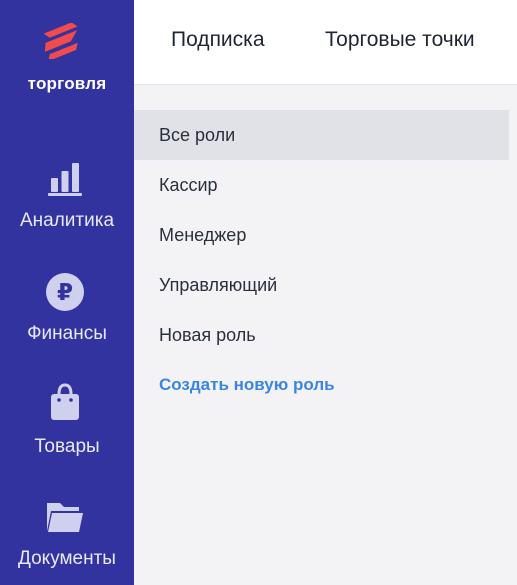 This screenshot has width=517, height=585. Describe the element at coordinates (65, 179) in the screenshot. I see `bar-chart-icon` at that location.